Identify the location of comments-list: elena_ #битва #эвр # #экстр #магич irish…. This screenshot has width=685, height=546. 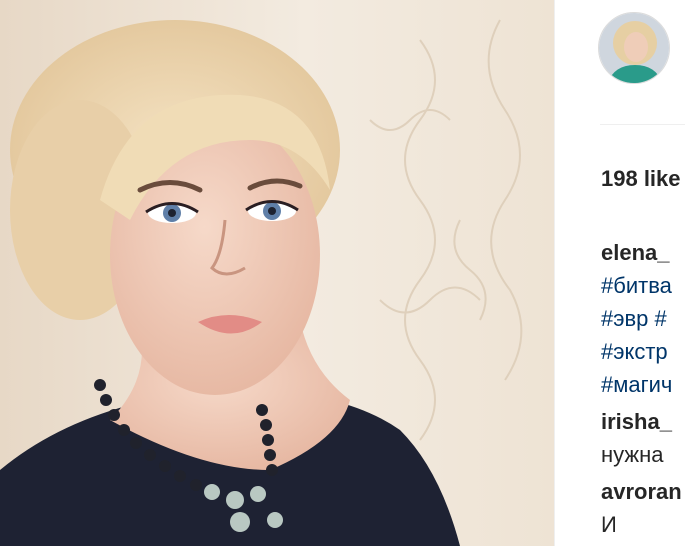
(643, 388).